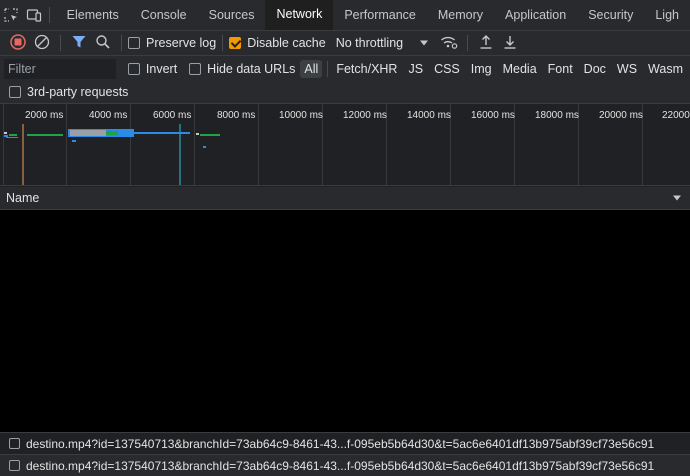  Describe the element at coordinates (22, 198) in the screenshot. I see `column-header-name: Name` at that location.